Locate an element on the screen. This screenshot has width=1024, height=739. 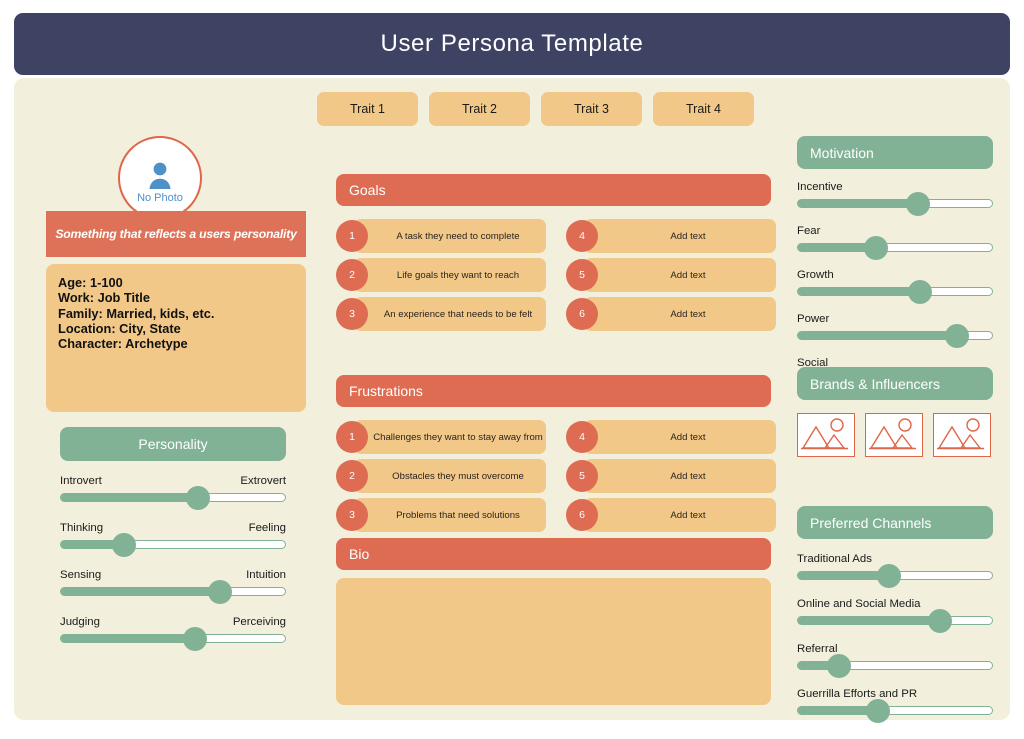
list-item-text: A task they need to complete is located at coordinates (458, 236).